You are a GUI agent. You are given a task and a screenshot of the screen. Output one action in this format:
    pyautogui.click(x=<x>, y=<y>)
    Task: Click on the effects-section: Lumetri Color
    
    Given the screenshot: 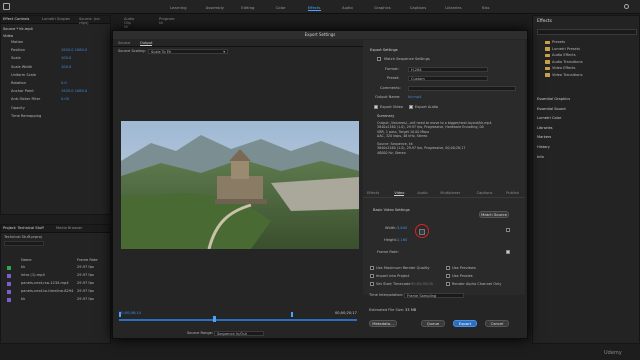 What is the action you would take?
    pyautogui.click(x=549, y=118)
    